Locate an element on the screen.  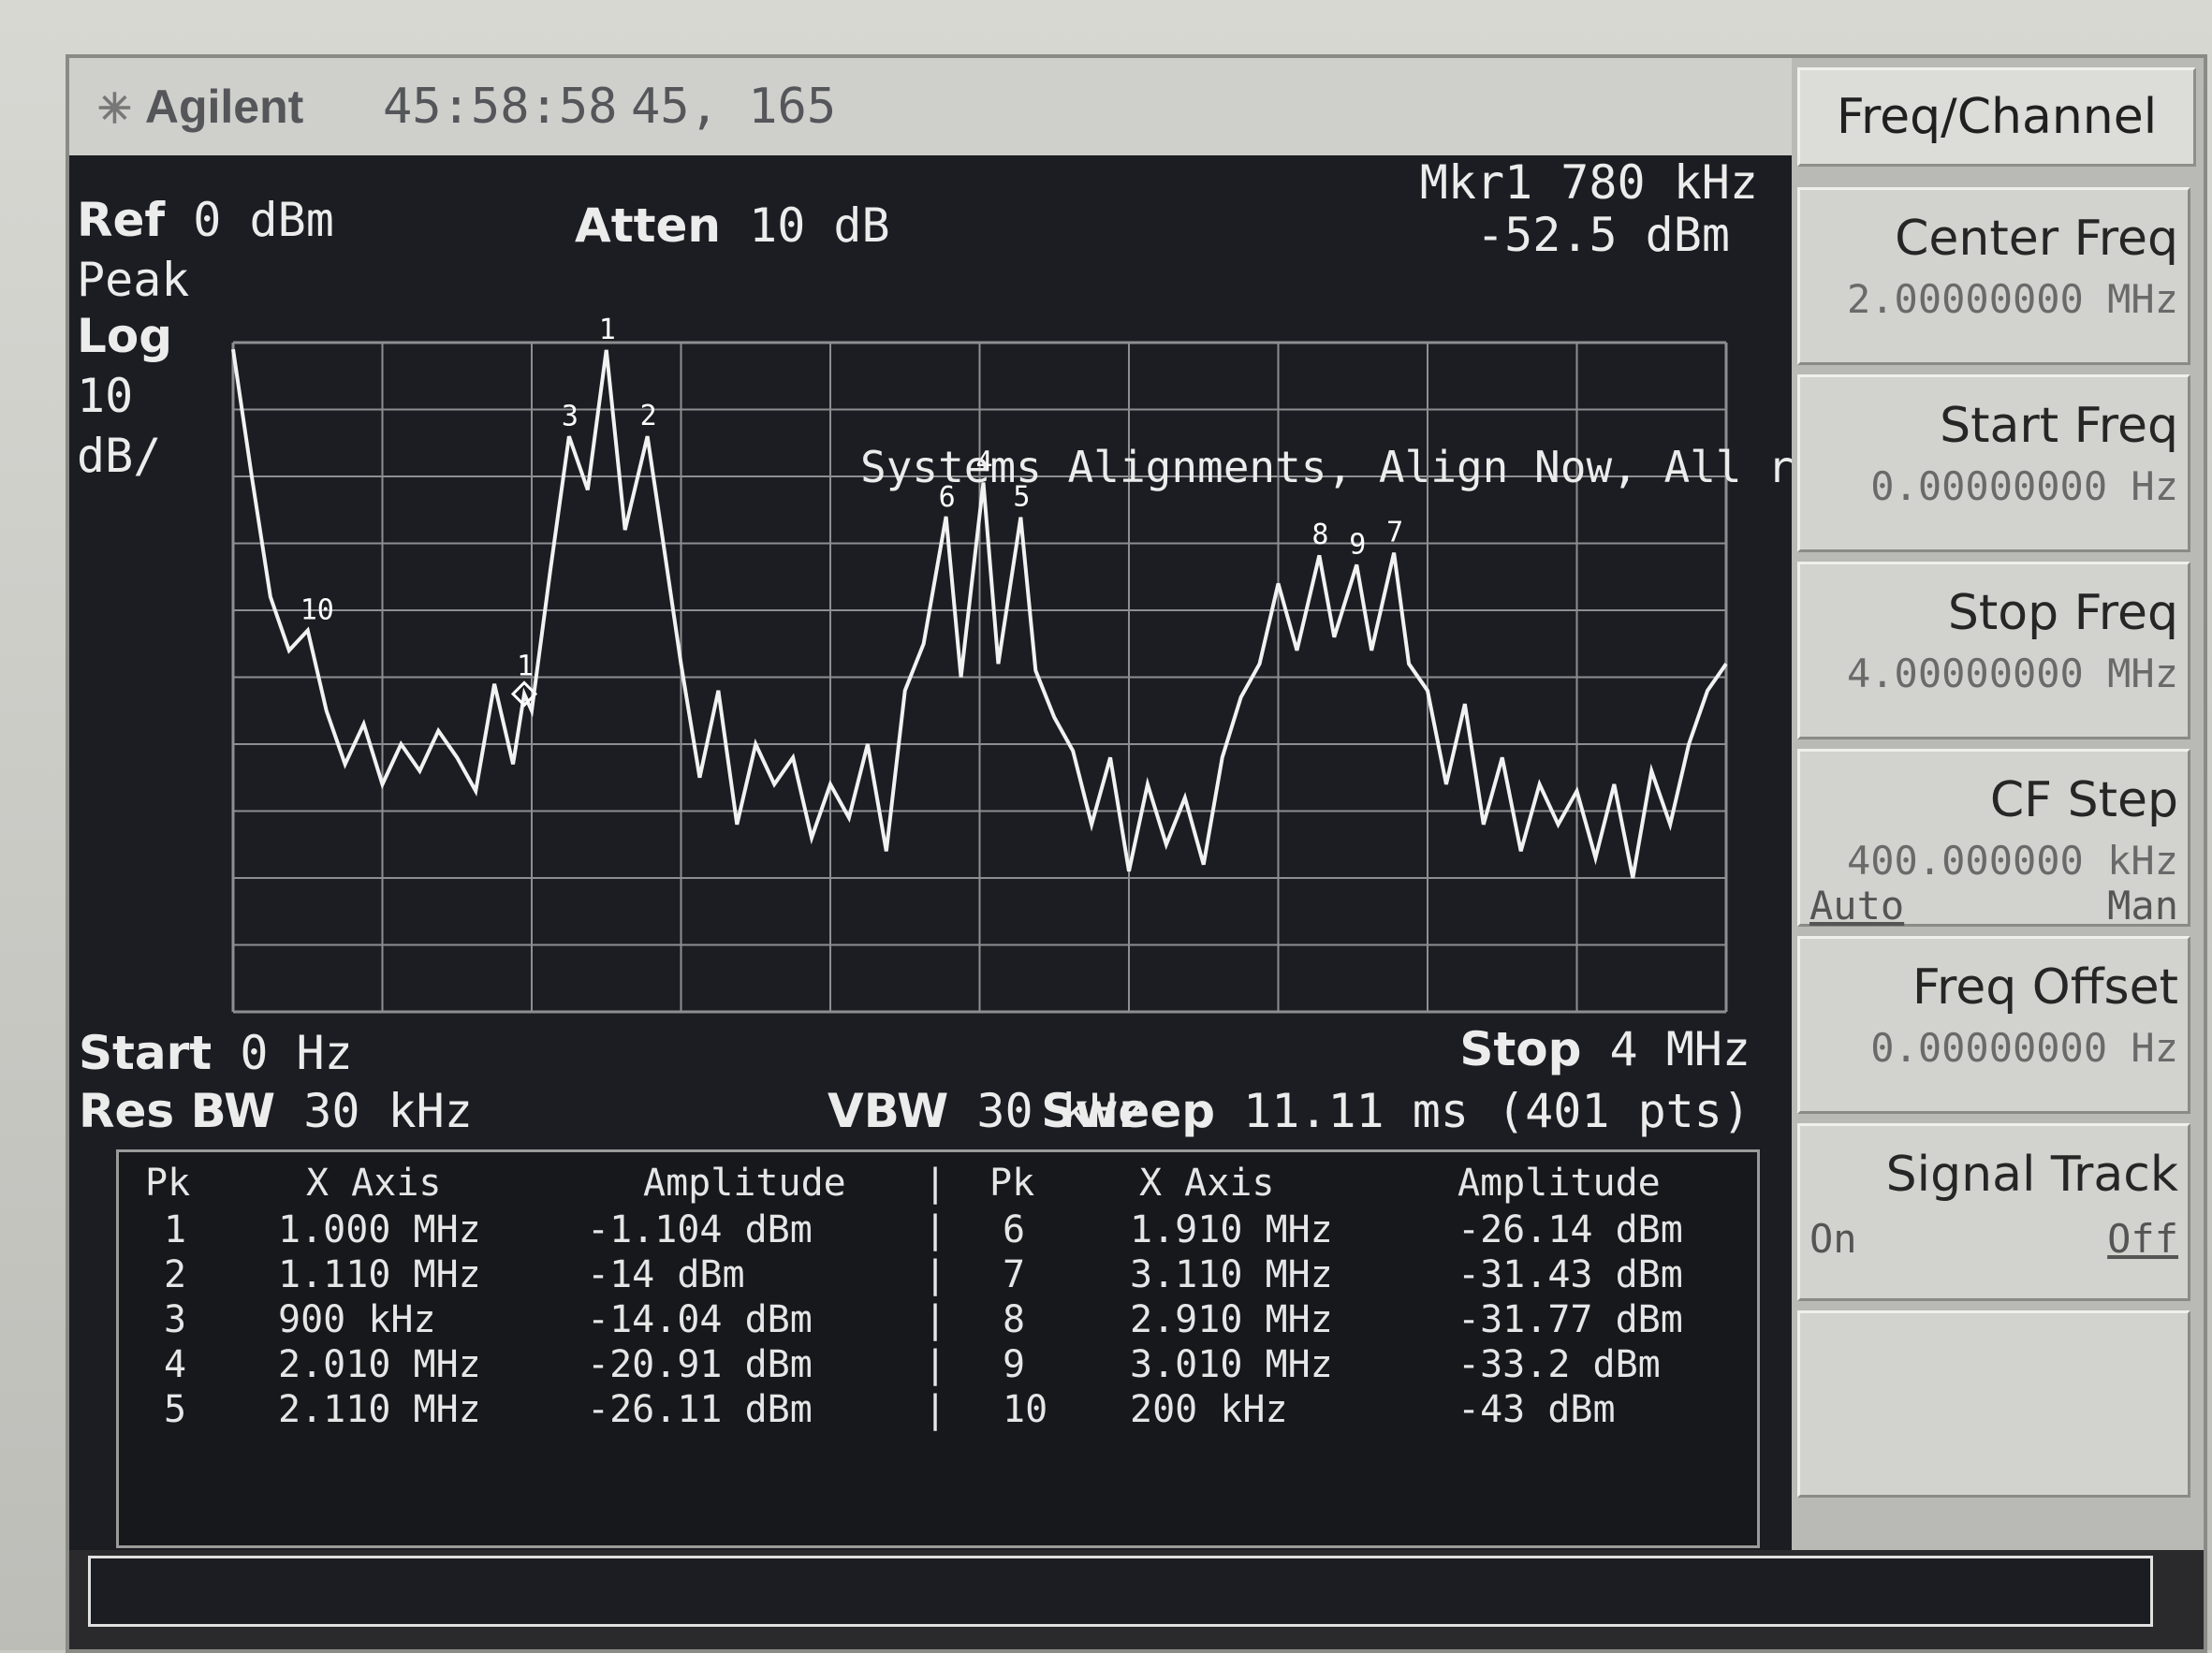
start-freq-key: Start Freq 0.00000000 Hz is located at coordinates (1993, 463).